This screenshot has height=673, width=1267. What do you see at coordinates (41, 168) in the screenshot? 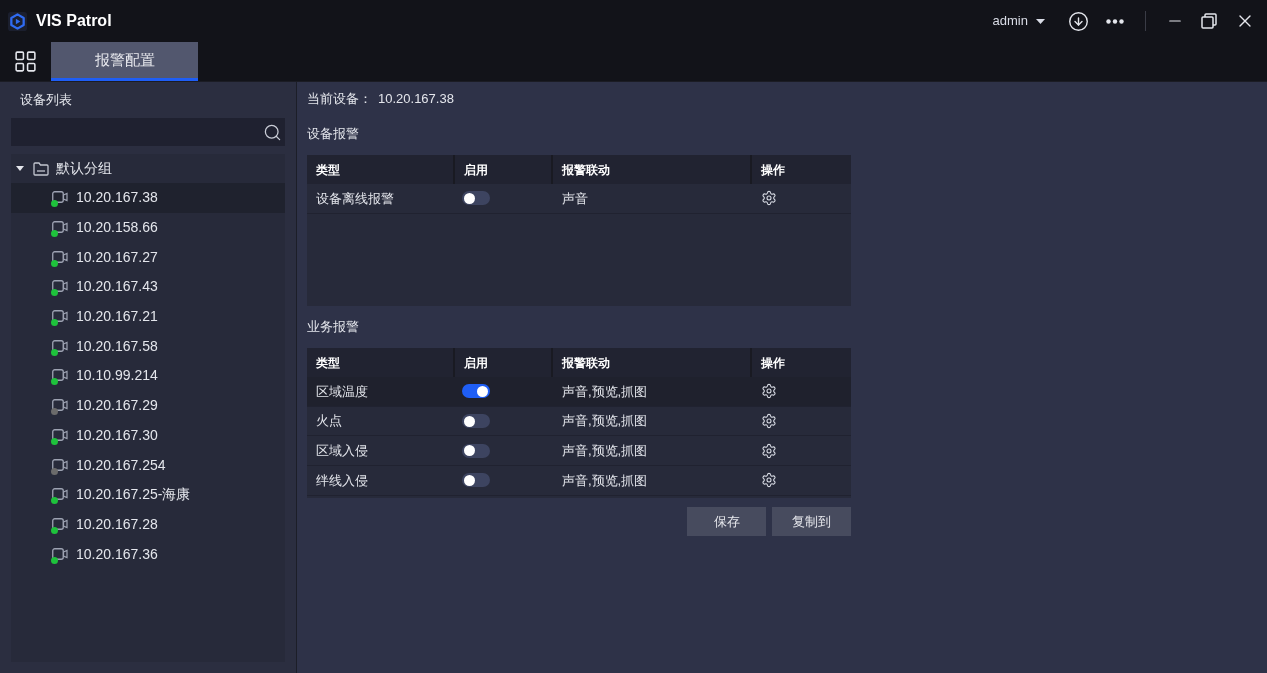
I see `folder-icon` at bounding box center [41, 168].